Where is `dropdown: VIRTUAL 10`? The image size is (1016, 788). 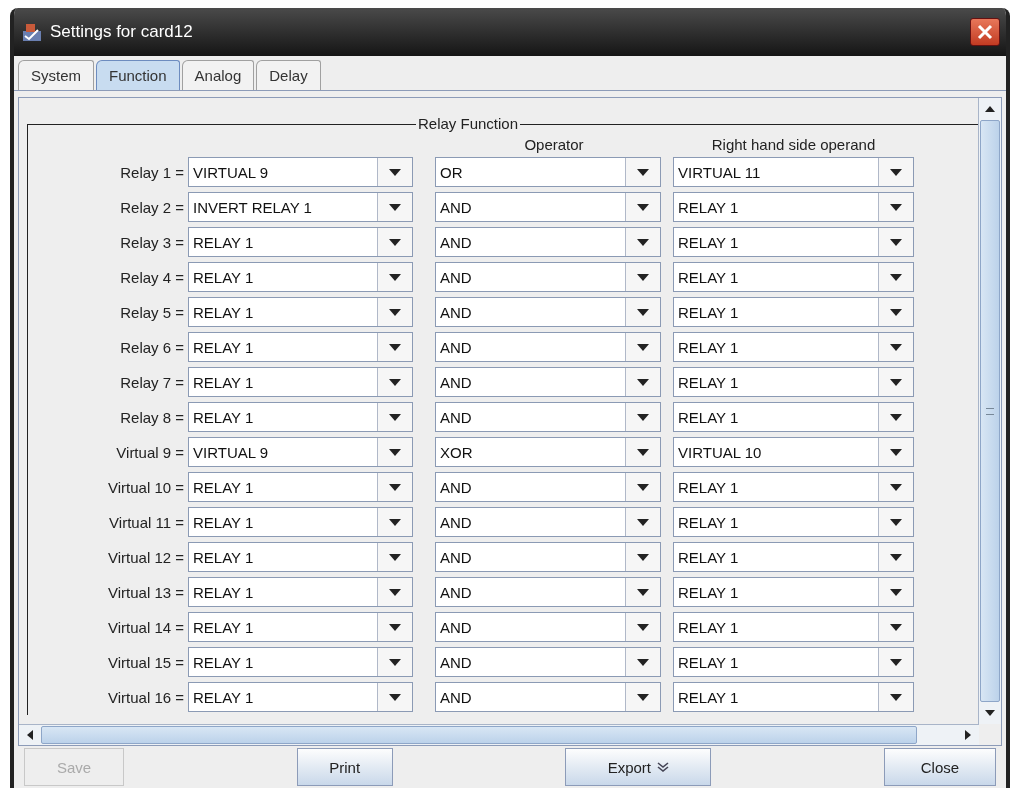 dropdown: VIRTUAL 10 is located at coordinates (793, 452).